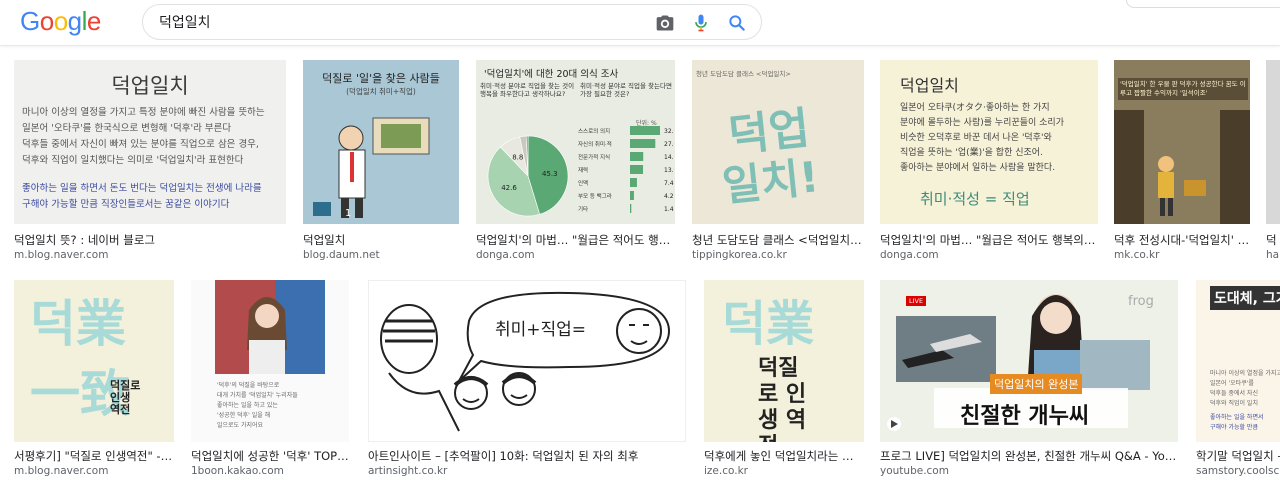  Describe the element at coordinates (371, 168) in the screenshot. I see `illustration: 1` at that location.